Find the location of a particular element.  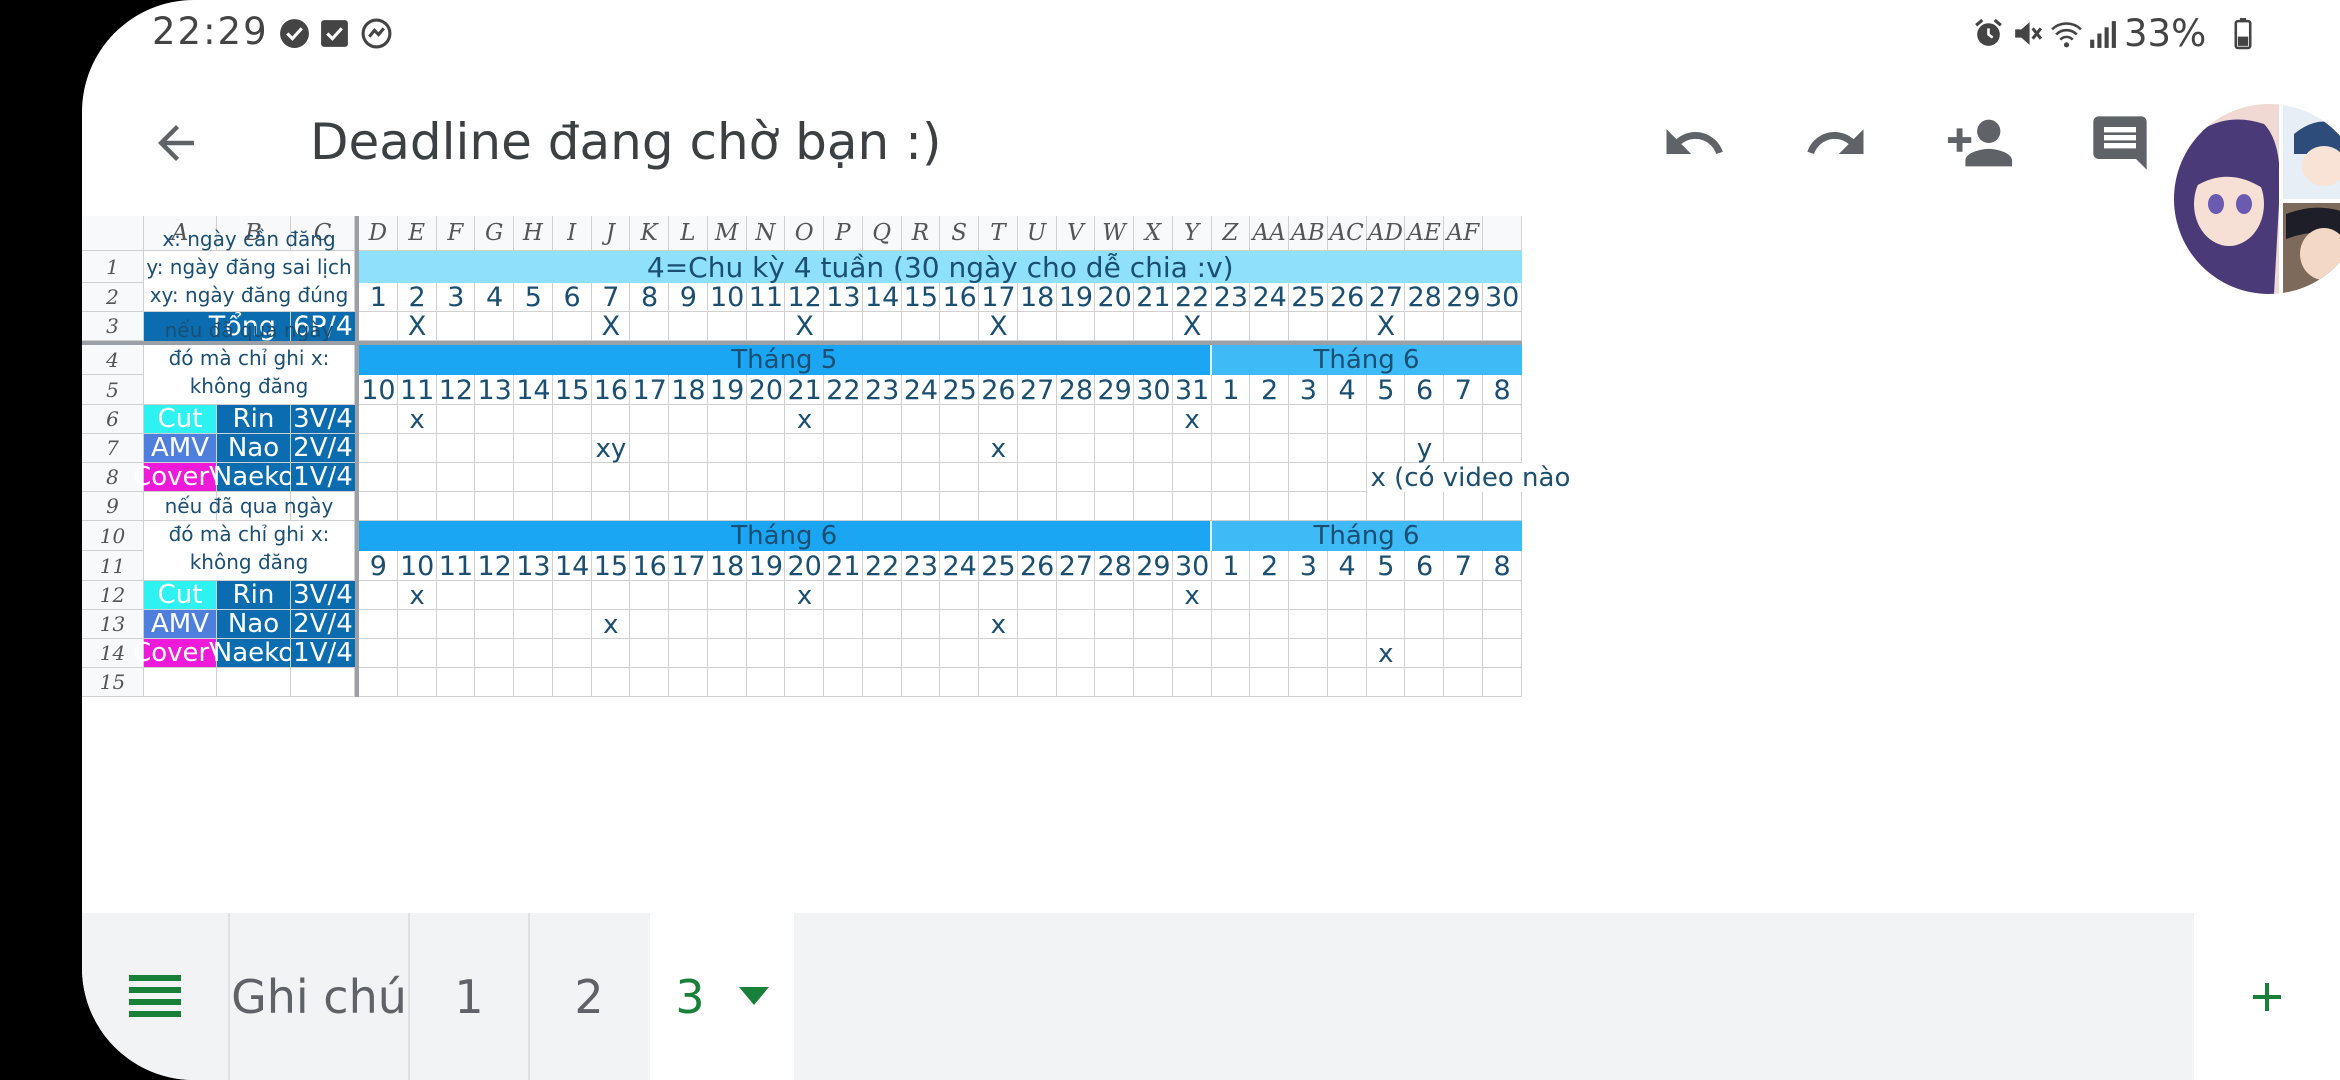

document-title: Deadline đang chờ bạn :) is located at coordinates (625, 142).